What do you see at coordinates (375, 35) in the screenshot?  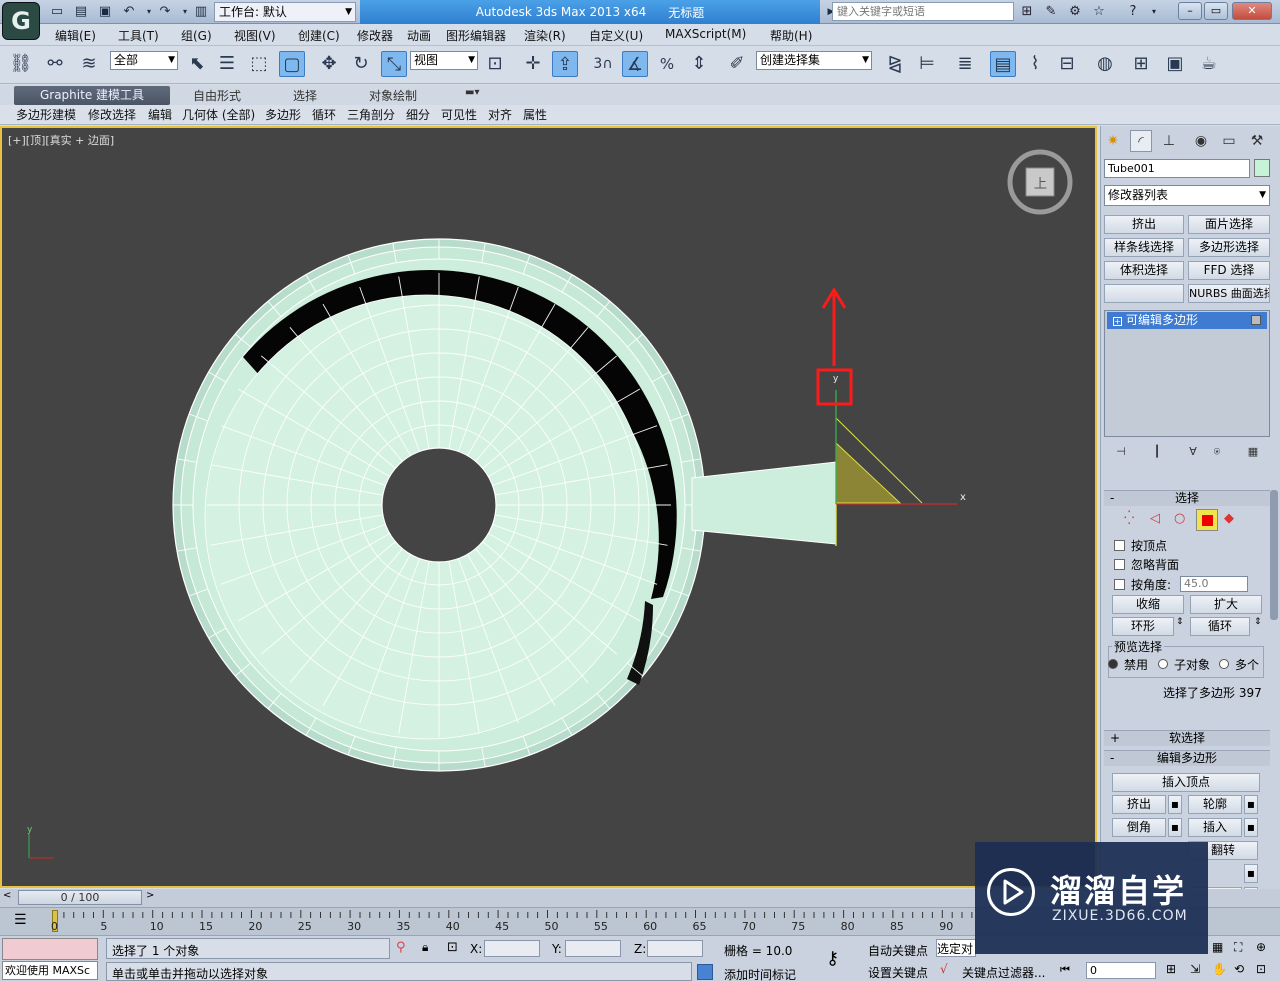 I see `menu-modifiers: 修改器` at bounding box center [375, 35].